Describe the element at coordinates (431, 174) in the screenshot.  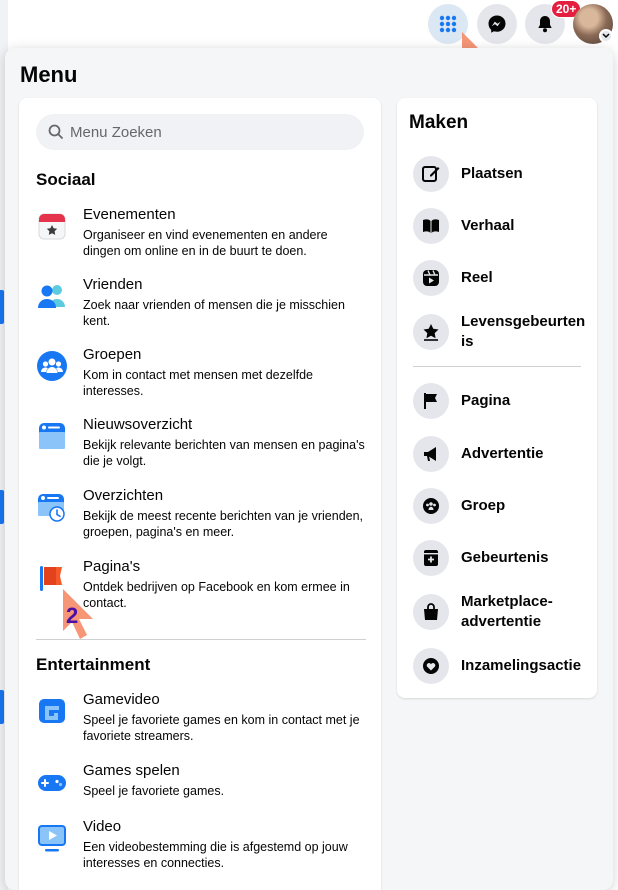
I see `edit-icon` at that location.